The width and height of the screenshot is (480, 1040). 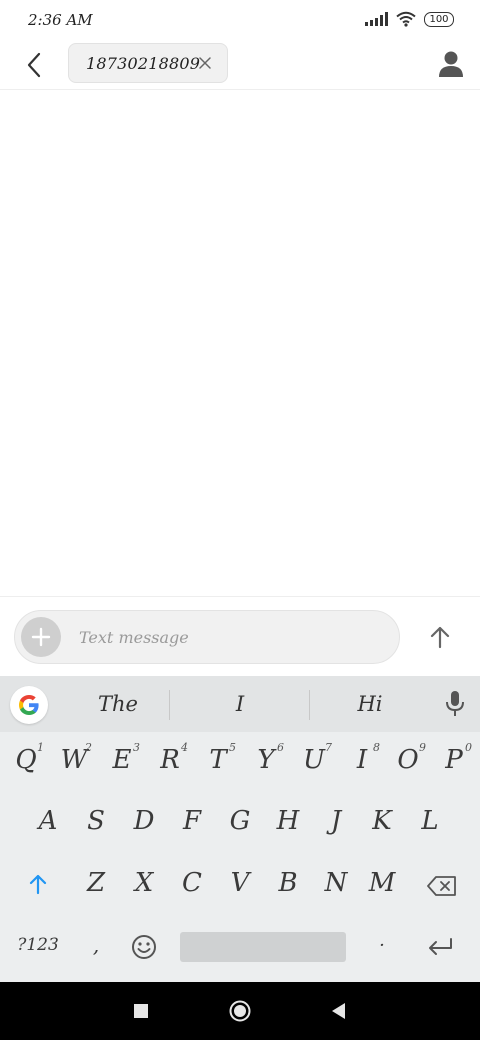 What do you see at coordinates (288, 883) in the screenshot?
I see `key-b: B` at bounding box center [288, 883].